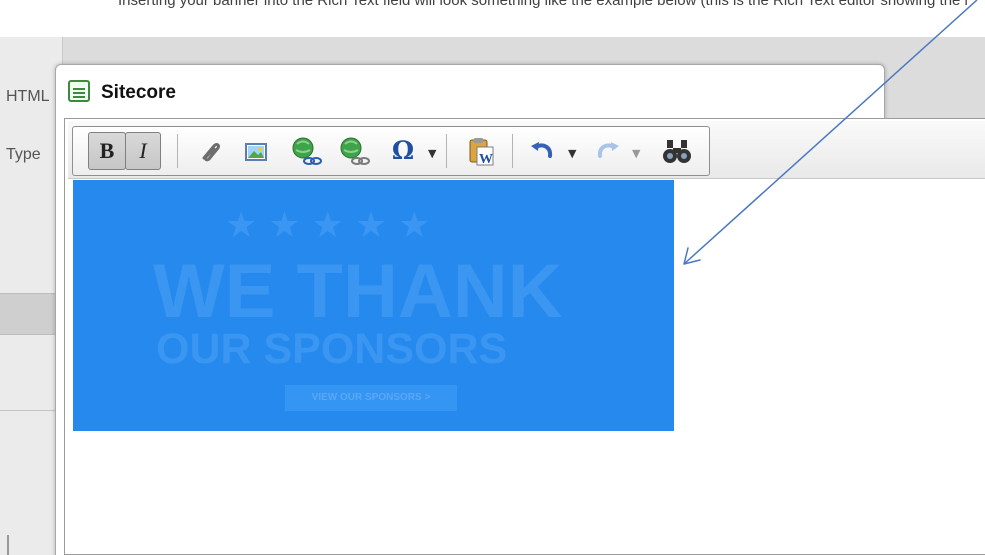 This screenshot has height=555, width=985. I want to click on redo-icon, so click(608, 150).